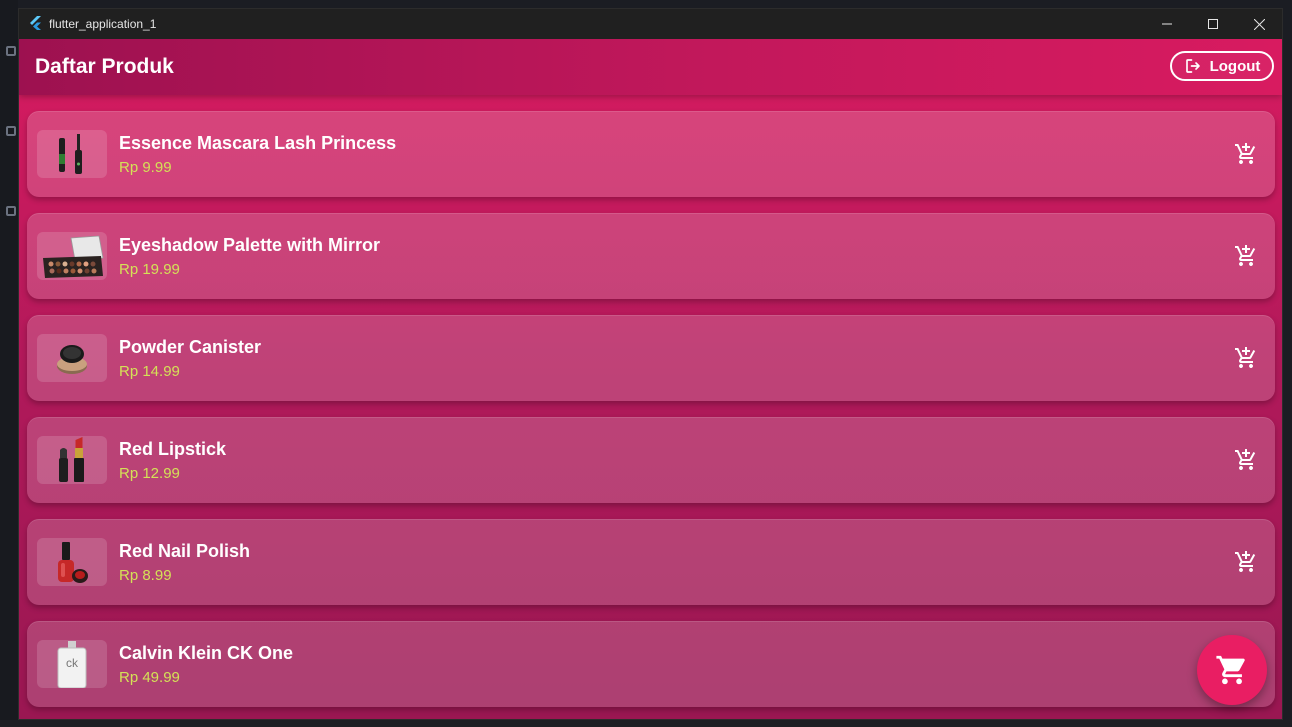  Describe the element at coordinates (651, 664) in the screenshot. I see `product-card: ck Calvin Klein CK One Rp 49.99` at that location.